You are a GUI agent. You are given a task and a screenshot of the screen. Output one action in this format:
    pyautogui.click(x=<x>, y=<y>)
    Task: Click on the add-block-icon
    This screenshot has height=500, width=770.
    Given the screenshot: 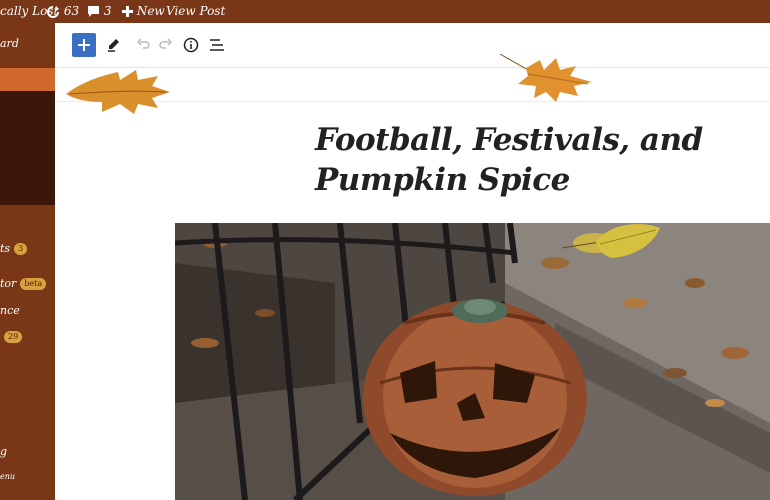 What is the action you would take?
    pyautogui.click(x=84, y=45)
    